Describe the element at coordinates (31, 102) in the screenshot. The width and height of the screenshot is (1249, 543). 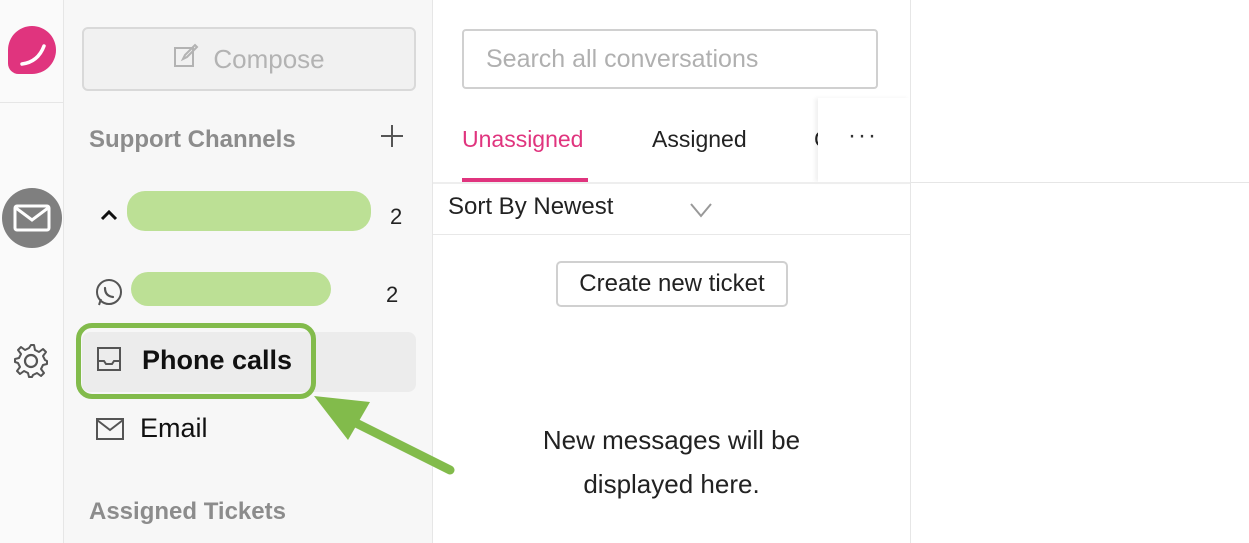
I see `rail-divider` at that location.